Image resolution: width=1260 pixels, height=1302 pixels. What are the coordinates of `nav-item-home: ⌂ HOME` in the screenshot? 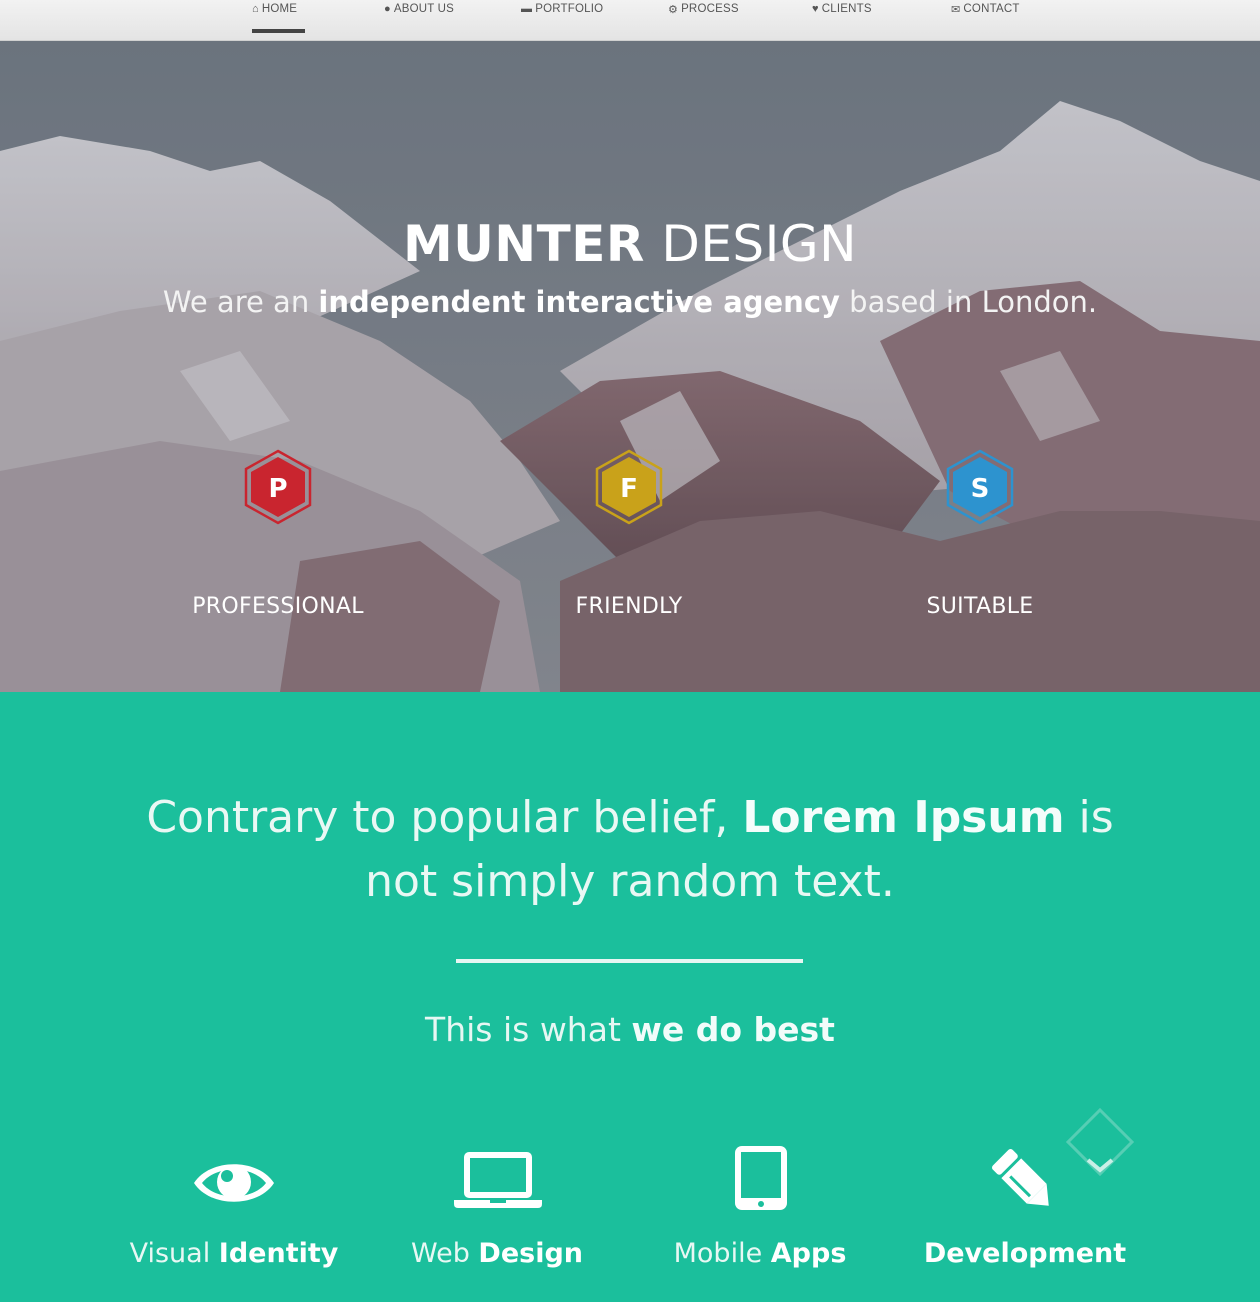 It's located at (279, 20).